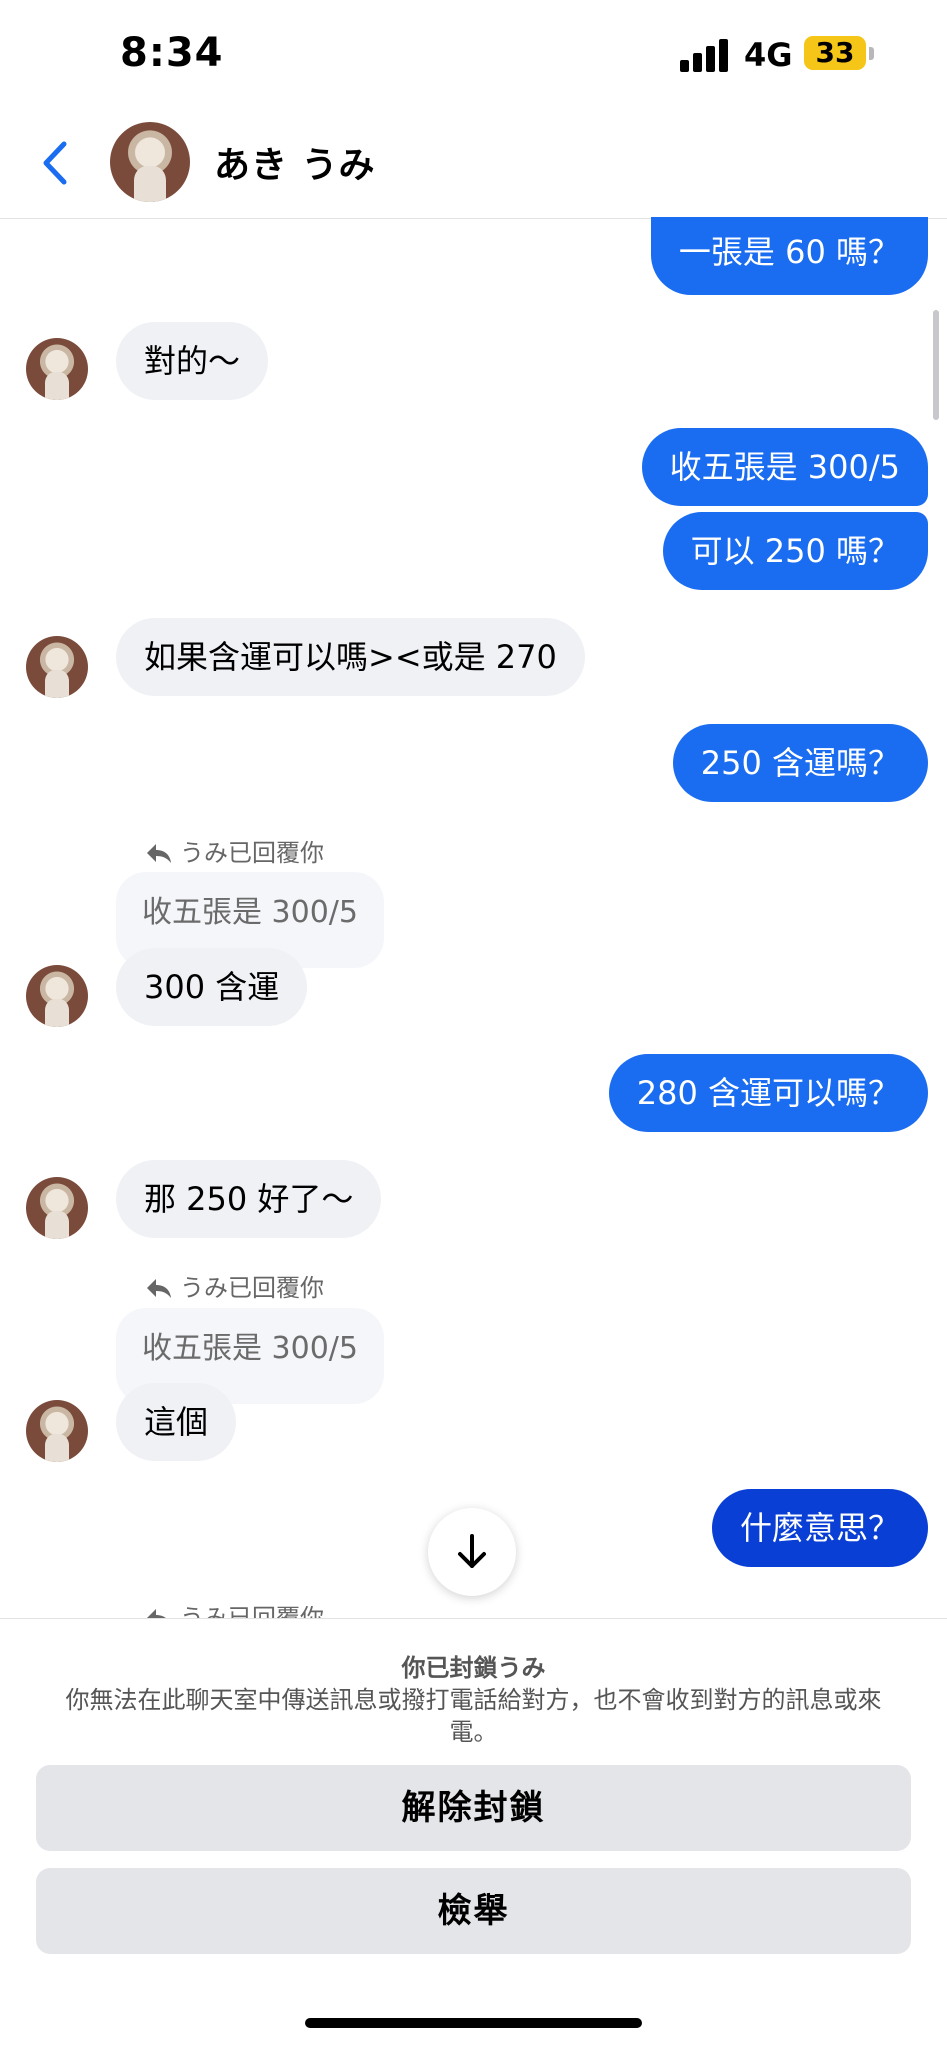 This screenshot has height=2049, width=947. I want to click on battery-cap, so click(871, 53).